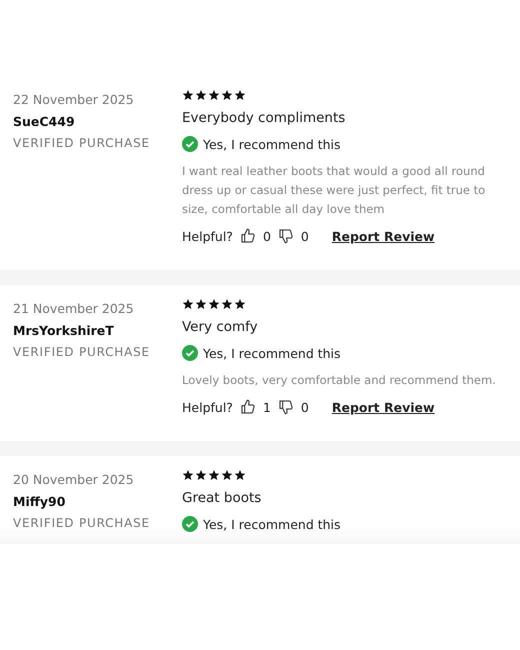 The height and width of the screenshot is (650, 520). What do you see at coordinates (74, 99) in the screenshot?
I see `review-date: 22 November 2025` at bounding box center [74, 99].